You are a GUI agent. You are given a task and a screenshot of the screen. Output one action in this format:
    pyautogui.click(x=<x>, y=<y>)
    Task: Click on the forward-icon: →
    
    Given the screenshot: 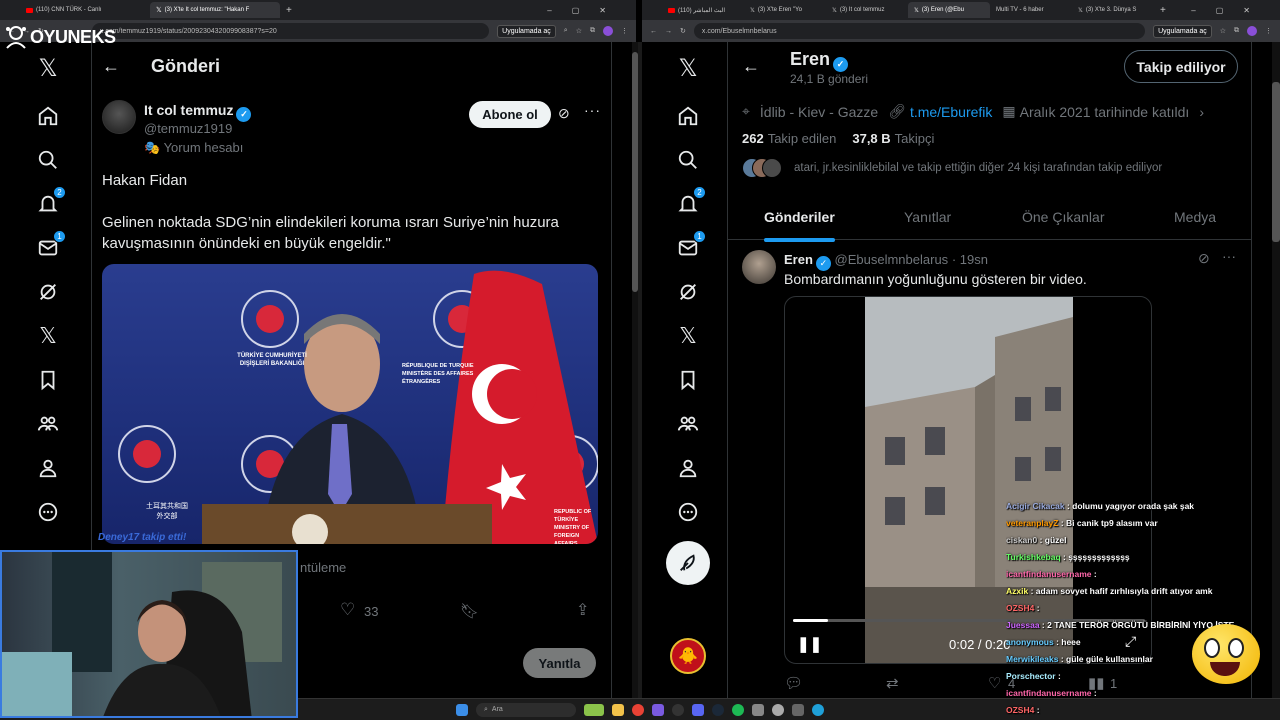 What is the action you would take?
    pyautogui.click(x=668, y=31)
    